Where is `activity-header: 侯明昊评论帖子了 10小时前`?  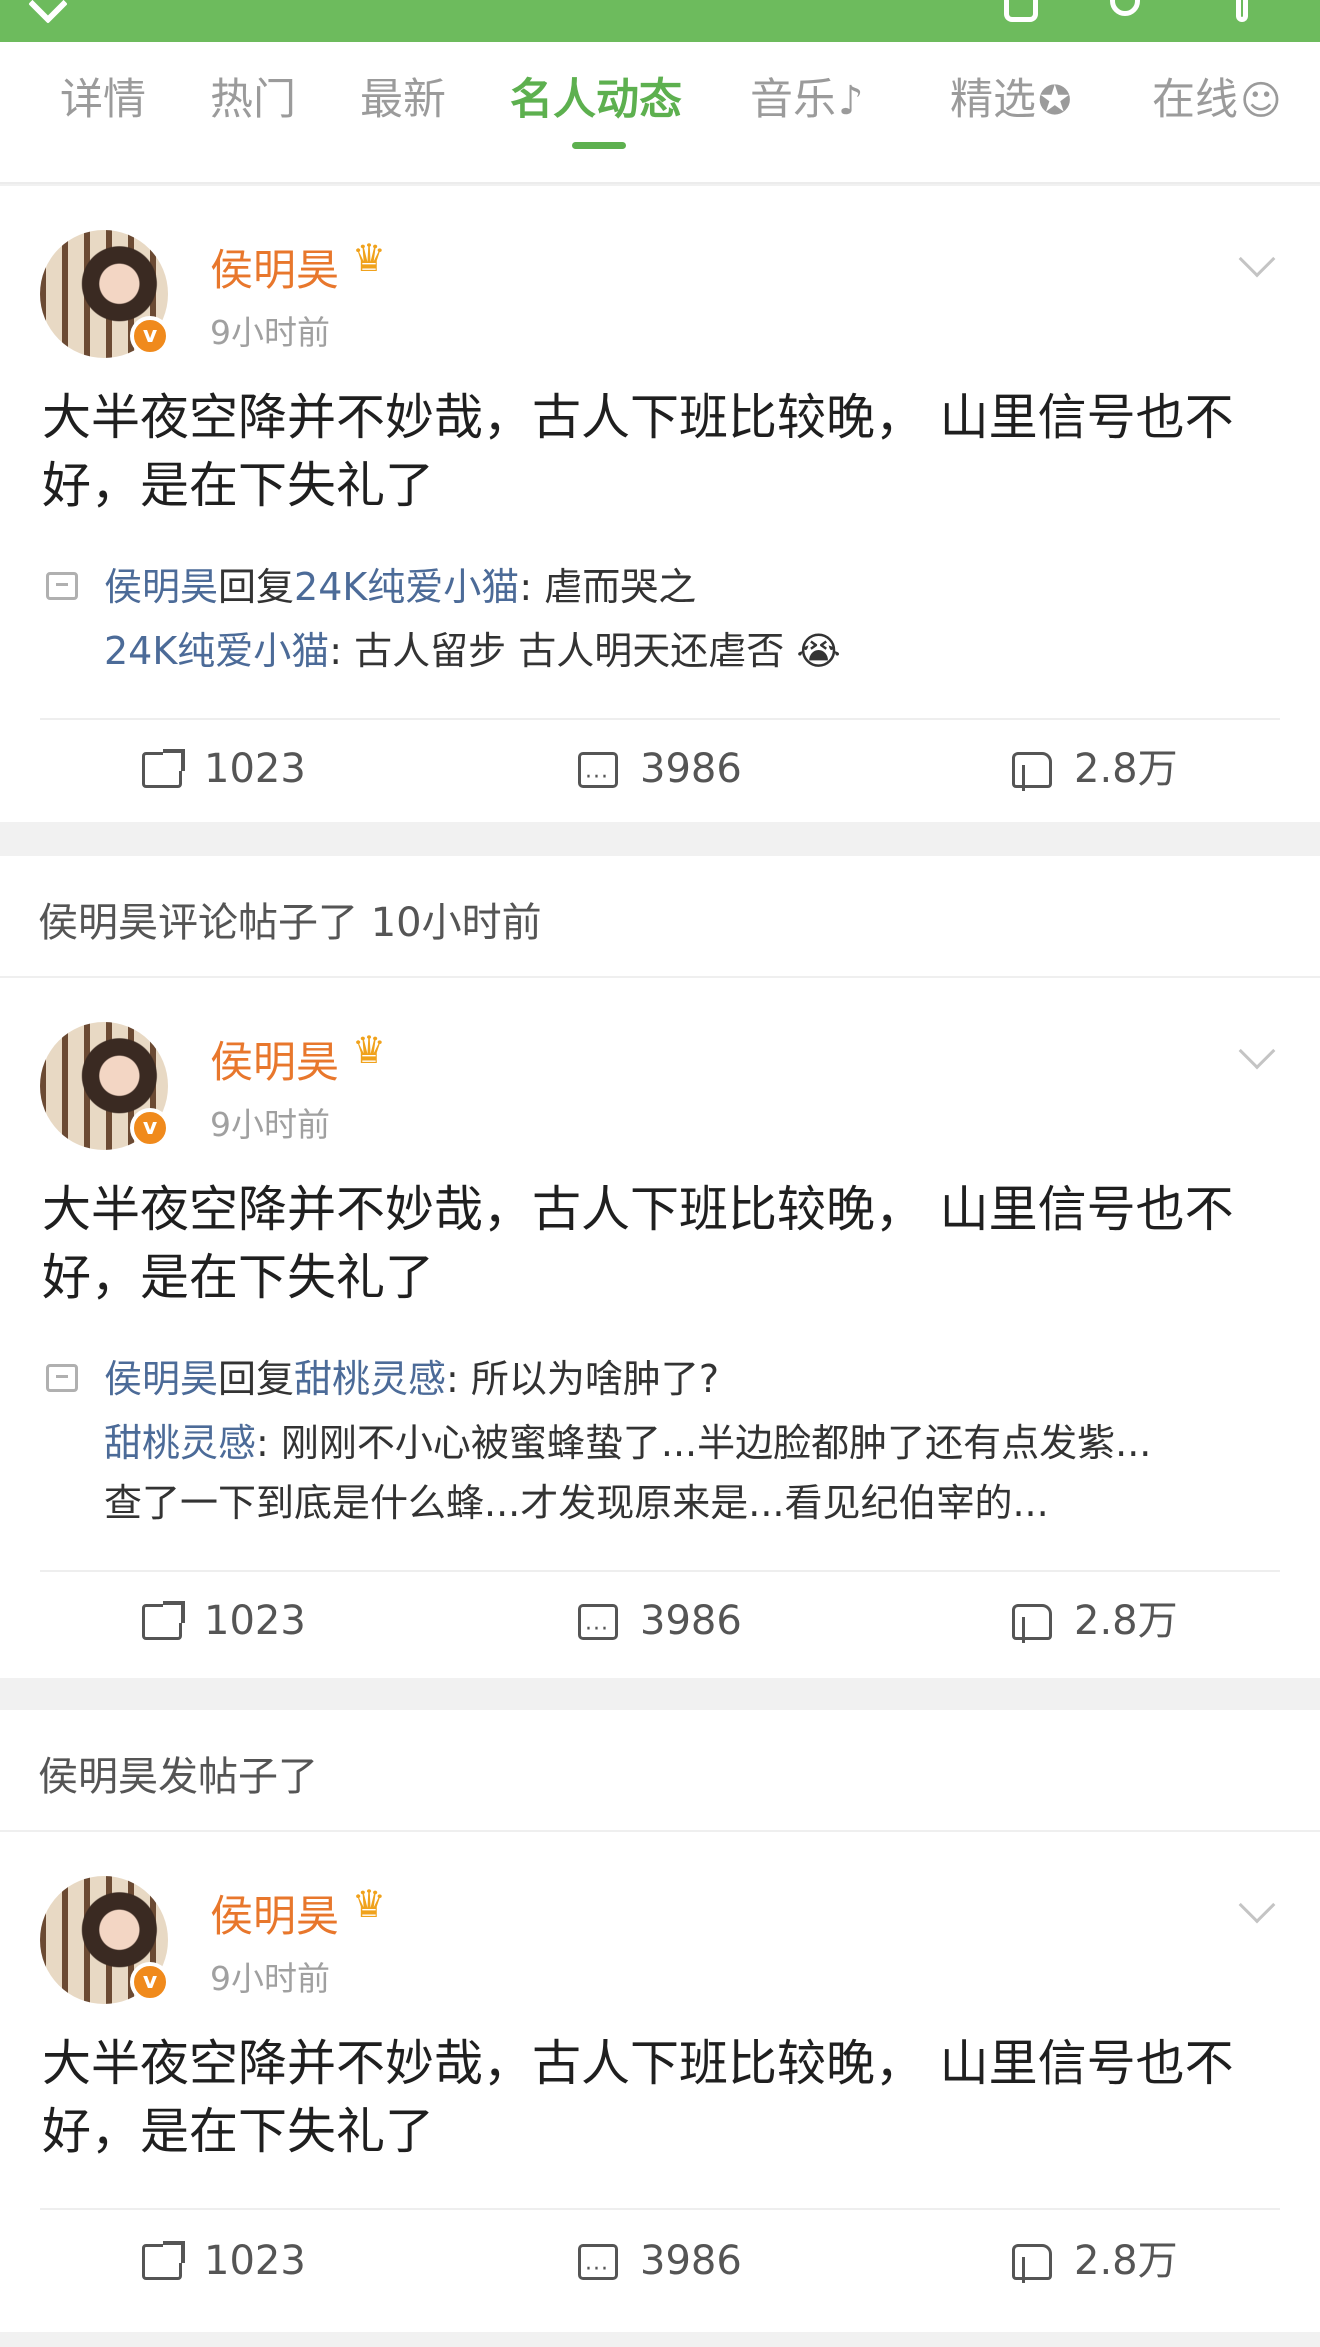
activity-header: 侯明昊评论帖子了 10小时前 is located at coordinates (660, 917).